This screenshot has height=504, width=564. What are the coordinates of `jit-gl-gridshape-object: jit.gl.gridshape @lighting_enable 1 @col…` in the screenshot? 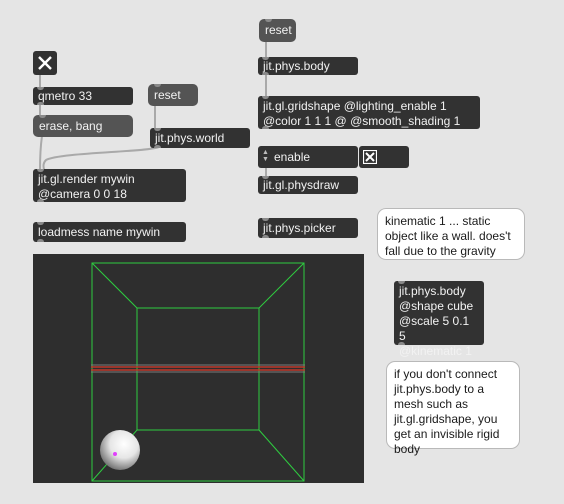 It's located at (369, 112).